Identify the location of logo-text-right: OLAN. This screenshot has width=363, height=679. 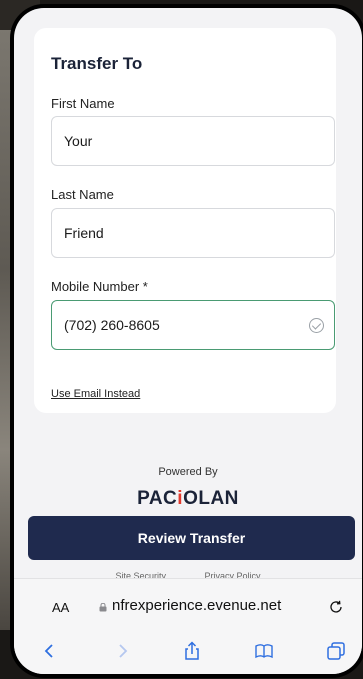
(211, 498).